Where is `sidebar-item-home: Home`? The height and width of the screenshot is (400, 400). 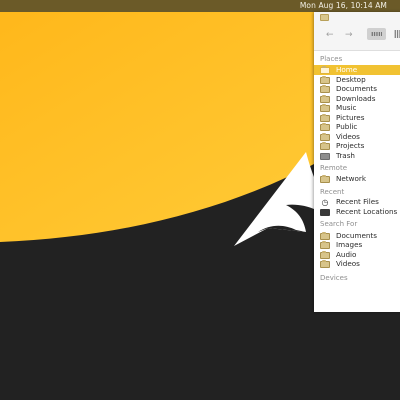
sidebar-item-home: Home is located at coordinates (357, 70).